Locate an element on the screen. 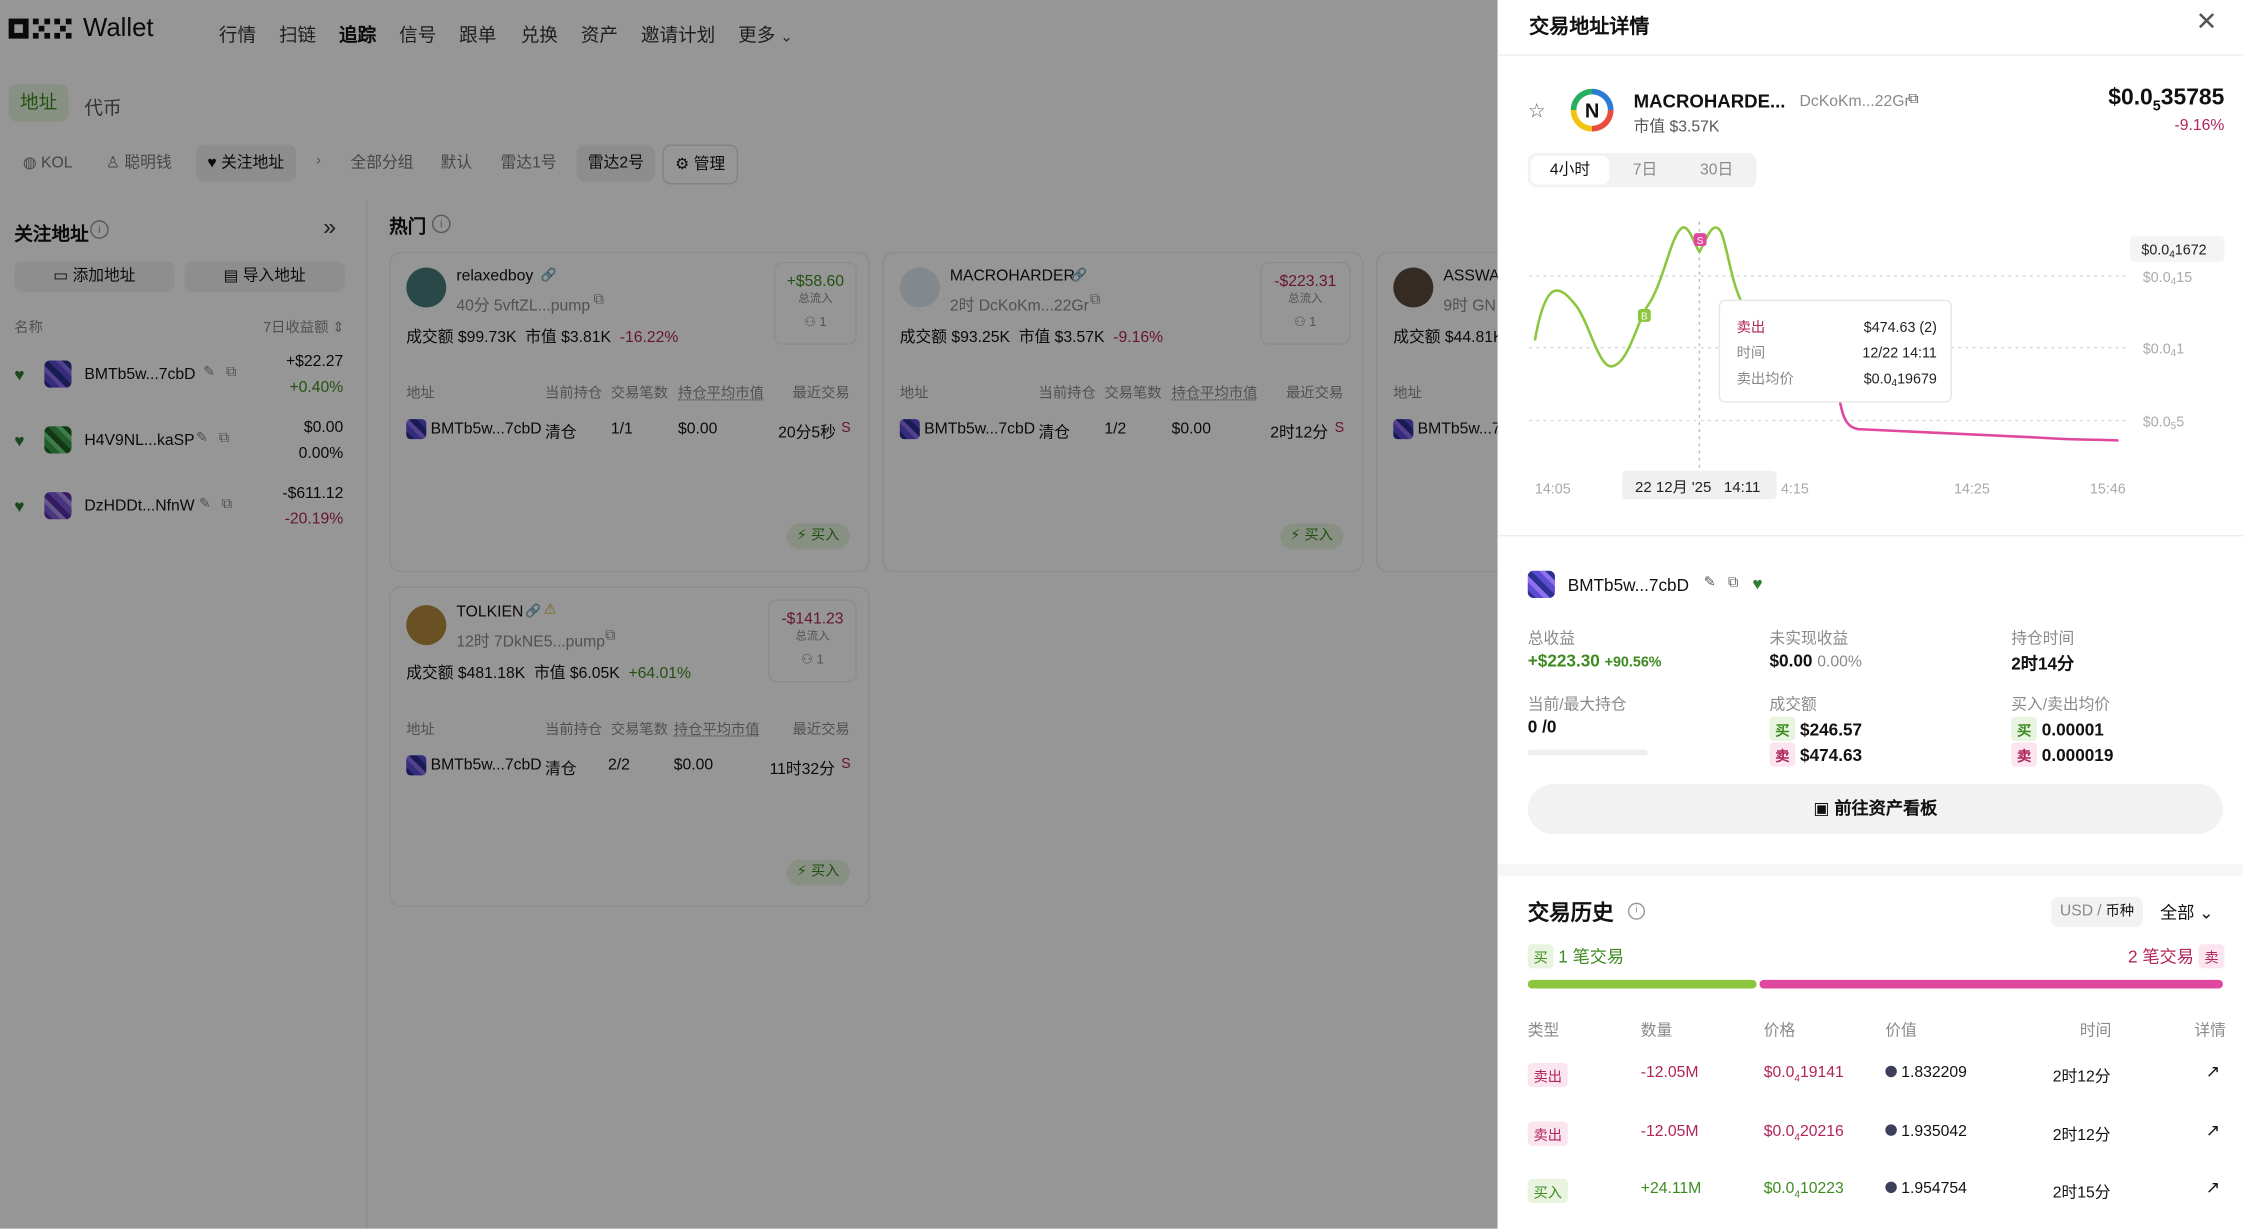  sell-marker: S is located at coordinates (1700, 240).